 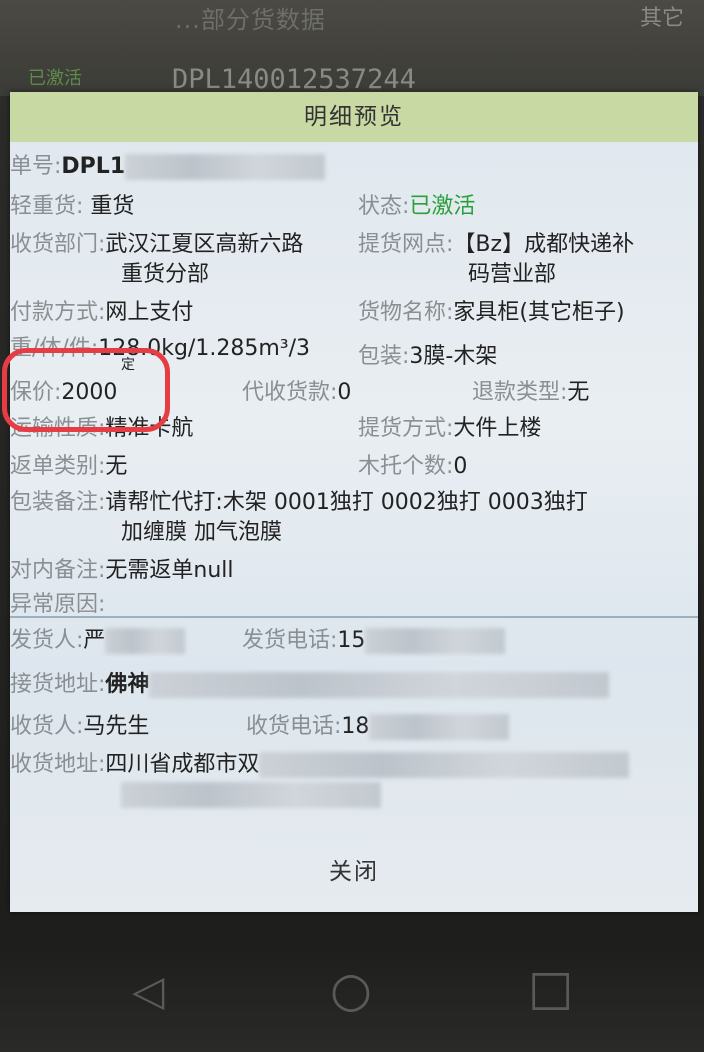 I want to click on background-text: ...部分货数据, so click(x=250, y=20).